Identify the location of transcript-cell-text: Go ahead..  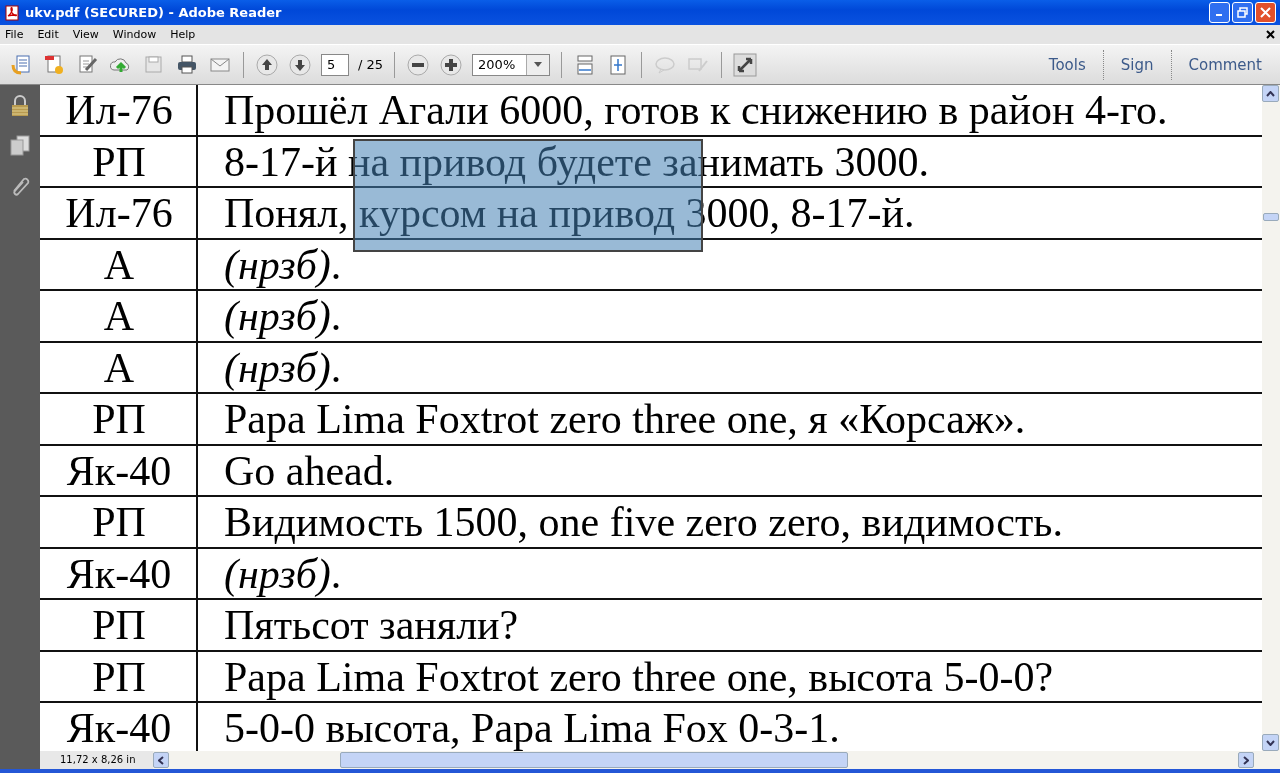
(309, 470).